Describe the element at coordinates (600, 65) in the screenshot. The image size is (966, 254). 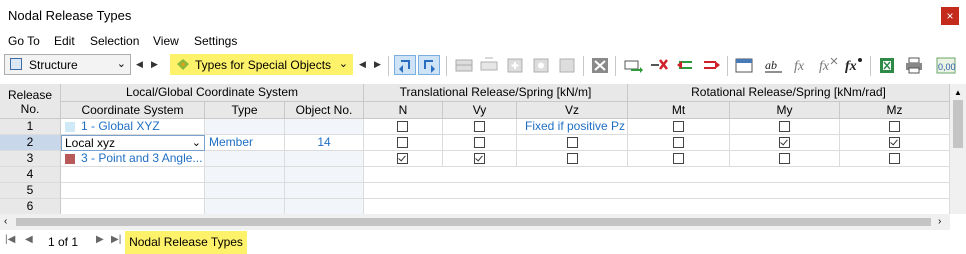
I see `delete-icon` at that location.